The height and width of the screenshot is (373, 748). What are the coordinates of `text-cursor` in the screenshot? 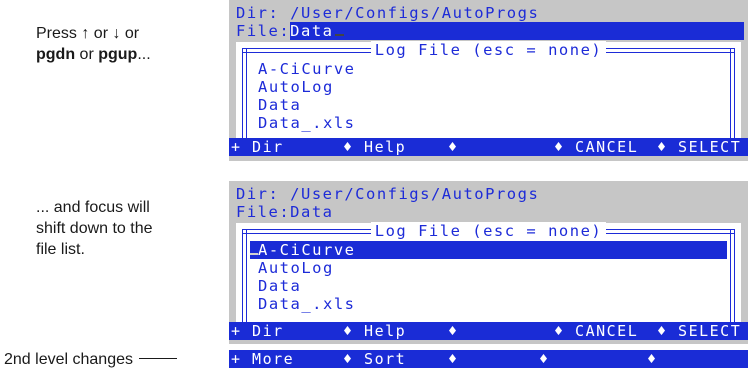 It's located at (339, 35).